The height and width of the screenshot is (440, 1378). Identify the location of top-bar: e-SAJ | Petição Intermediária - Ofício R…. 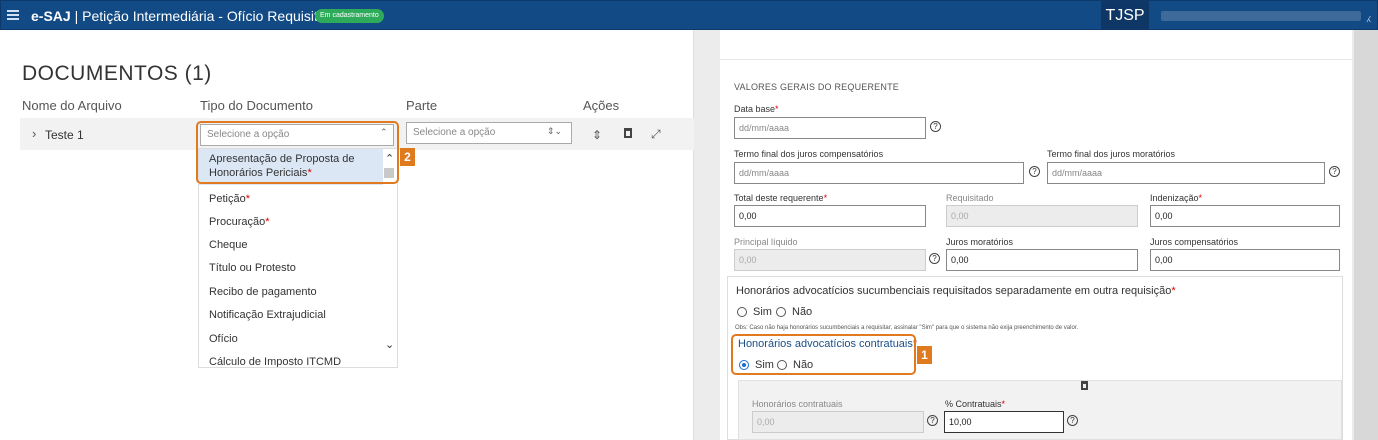
(689, 15).